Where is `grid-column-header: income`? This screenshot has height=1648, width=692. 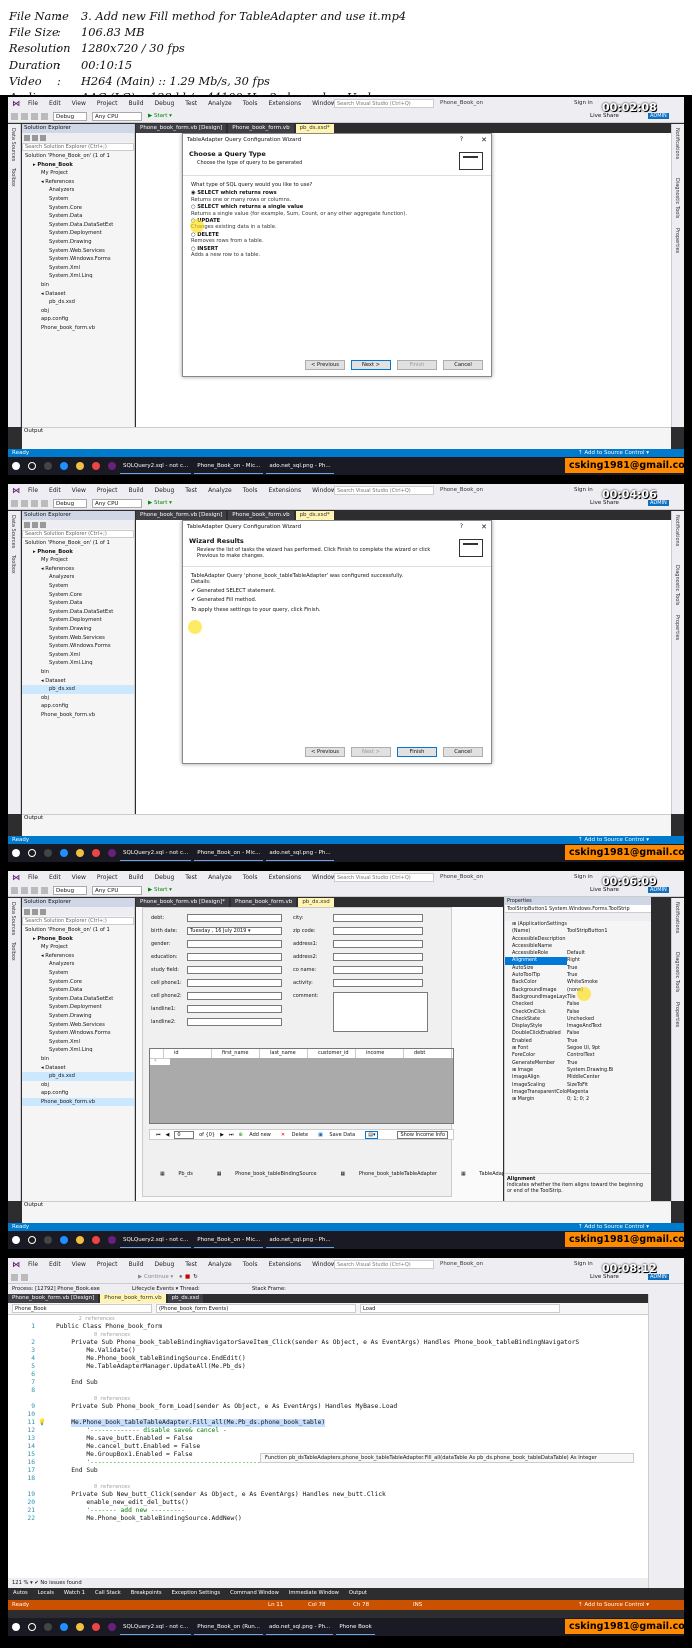 grid-column-header: income is located at coordinates (380, 1053).